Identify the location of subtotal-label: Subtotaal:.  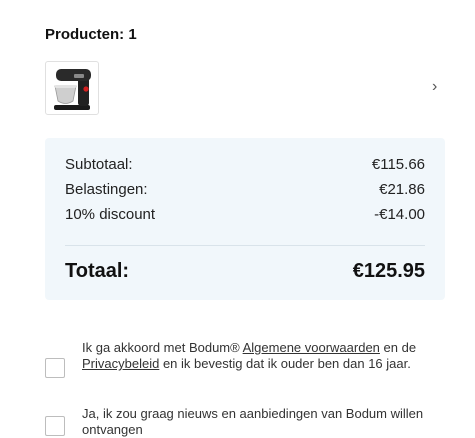
(99, 164).